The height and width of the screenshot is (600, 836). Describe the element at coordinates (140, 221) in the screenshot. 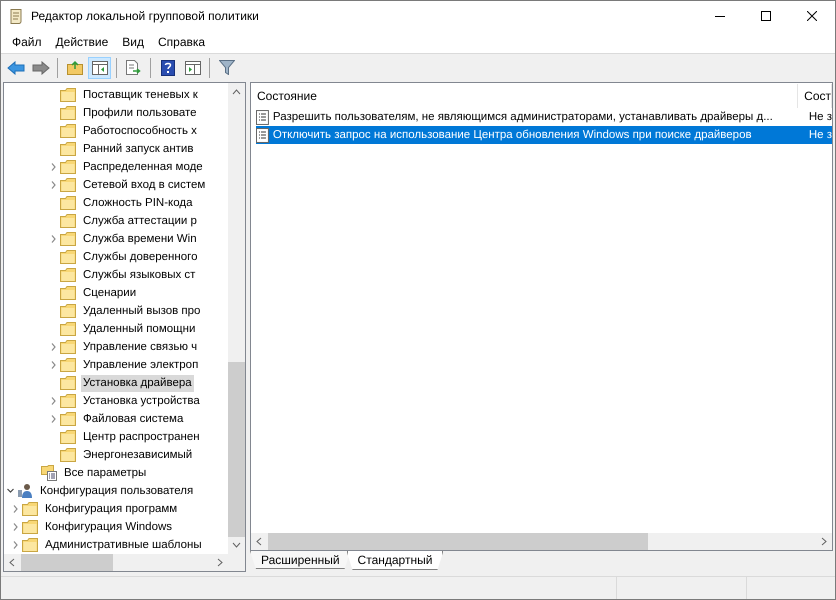

I see `tree-item: Служба аттестации р` at that location.